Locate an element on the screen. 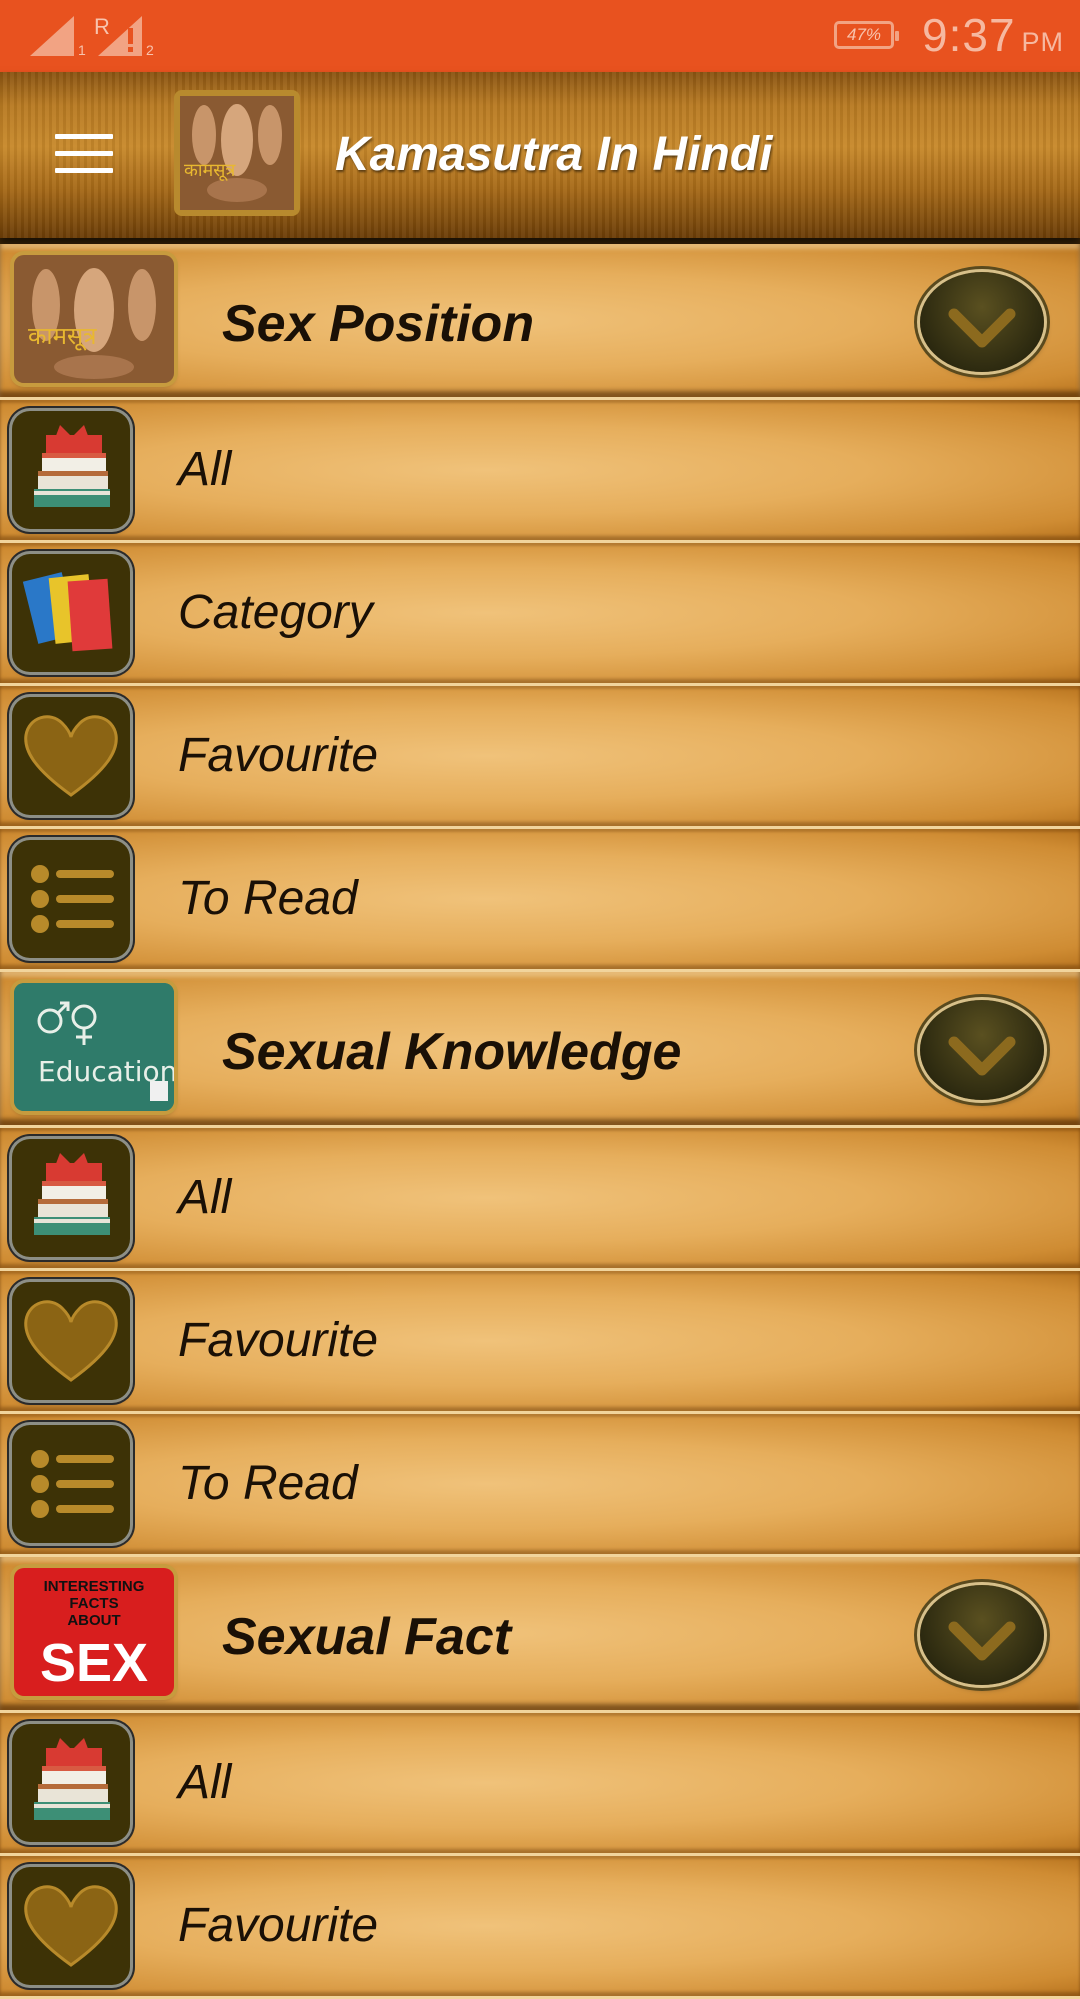 The width and height of the screenshot is (1080, 1999). facts-line-4: SEX is located at coordinates (94, 1663).